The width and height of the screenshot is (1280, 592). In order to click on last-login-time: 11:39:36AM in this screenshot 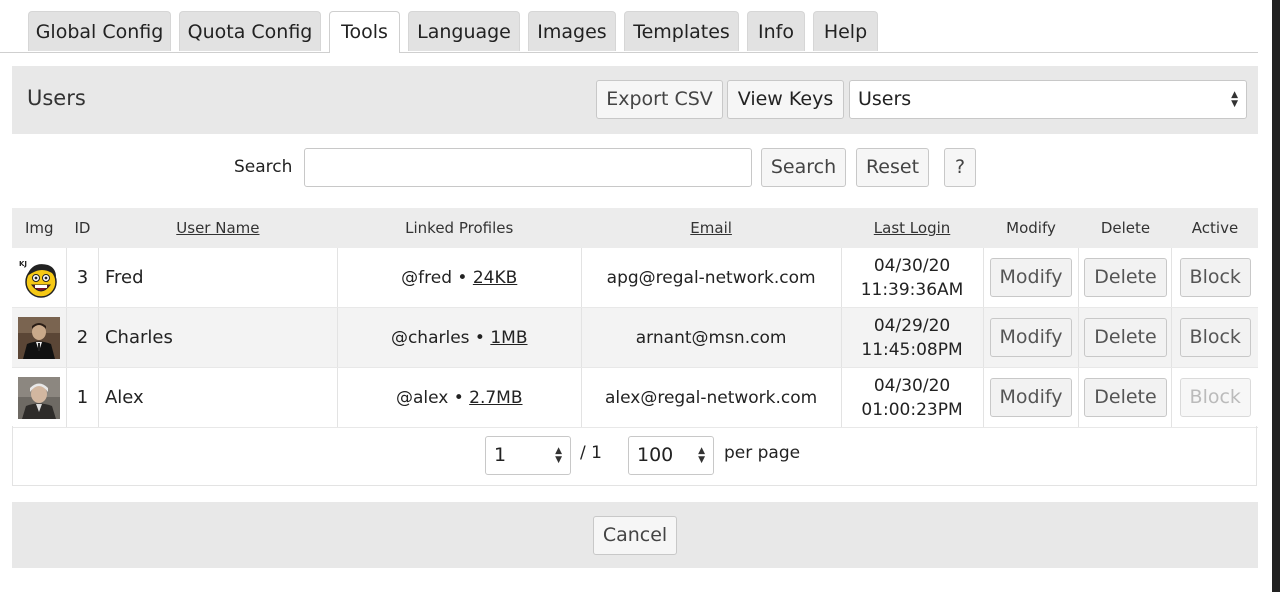, I will do `click(912, 289)`.